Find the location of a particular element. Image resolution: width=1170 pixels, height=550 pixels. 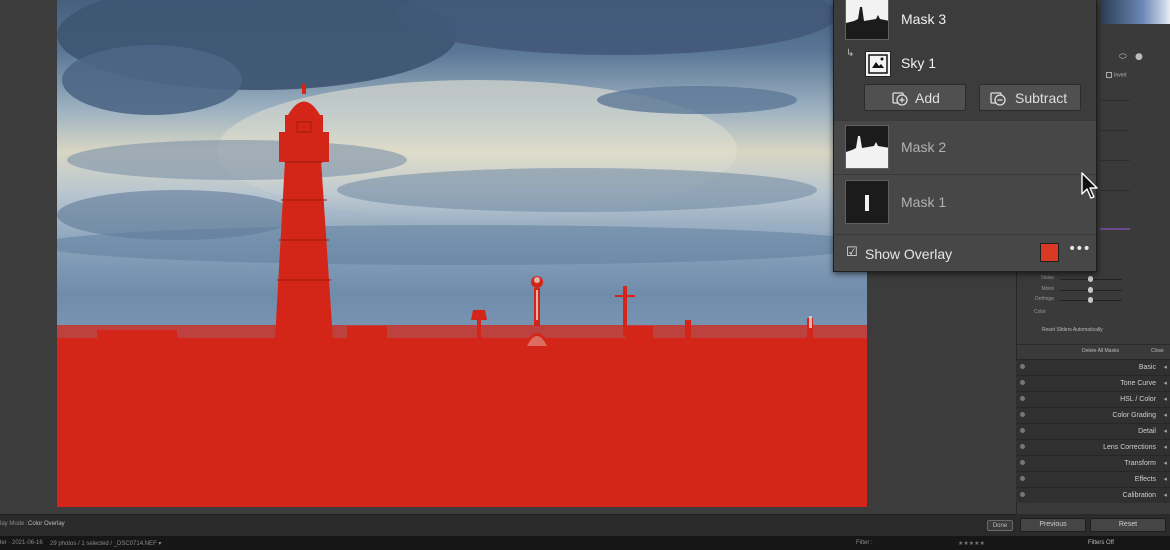

defringe-slider: Defringe is located at coordinates (1080, 299).